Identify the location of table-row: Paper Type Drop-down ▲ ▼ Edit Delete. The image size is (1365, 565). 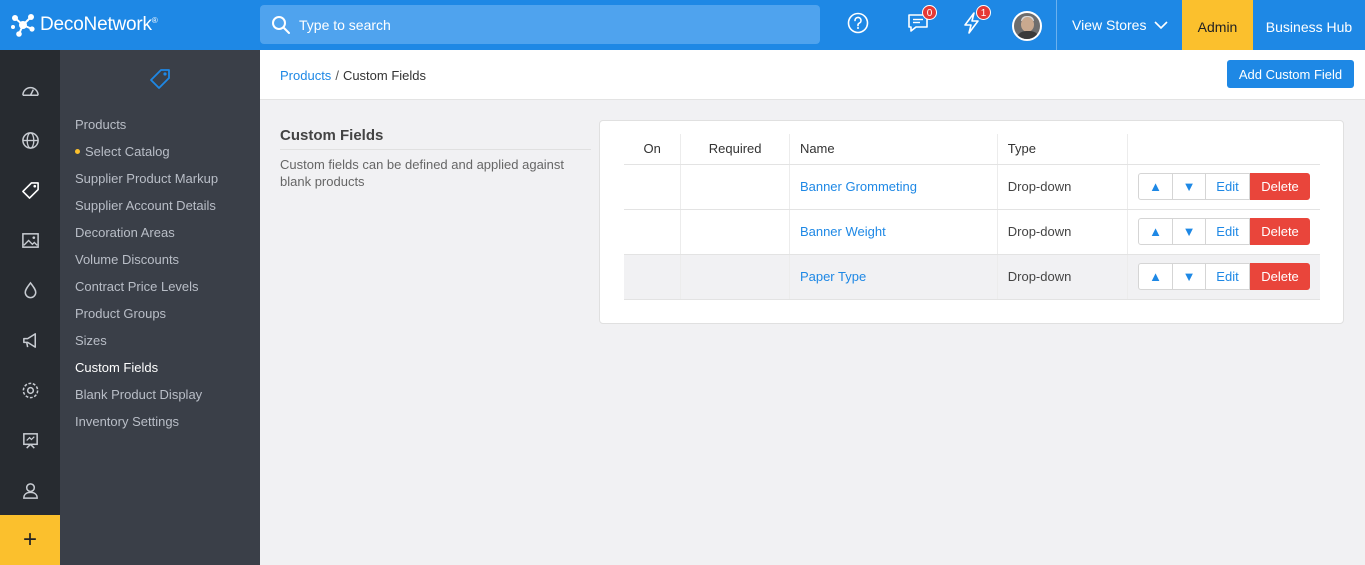
(972, 277).